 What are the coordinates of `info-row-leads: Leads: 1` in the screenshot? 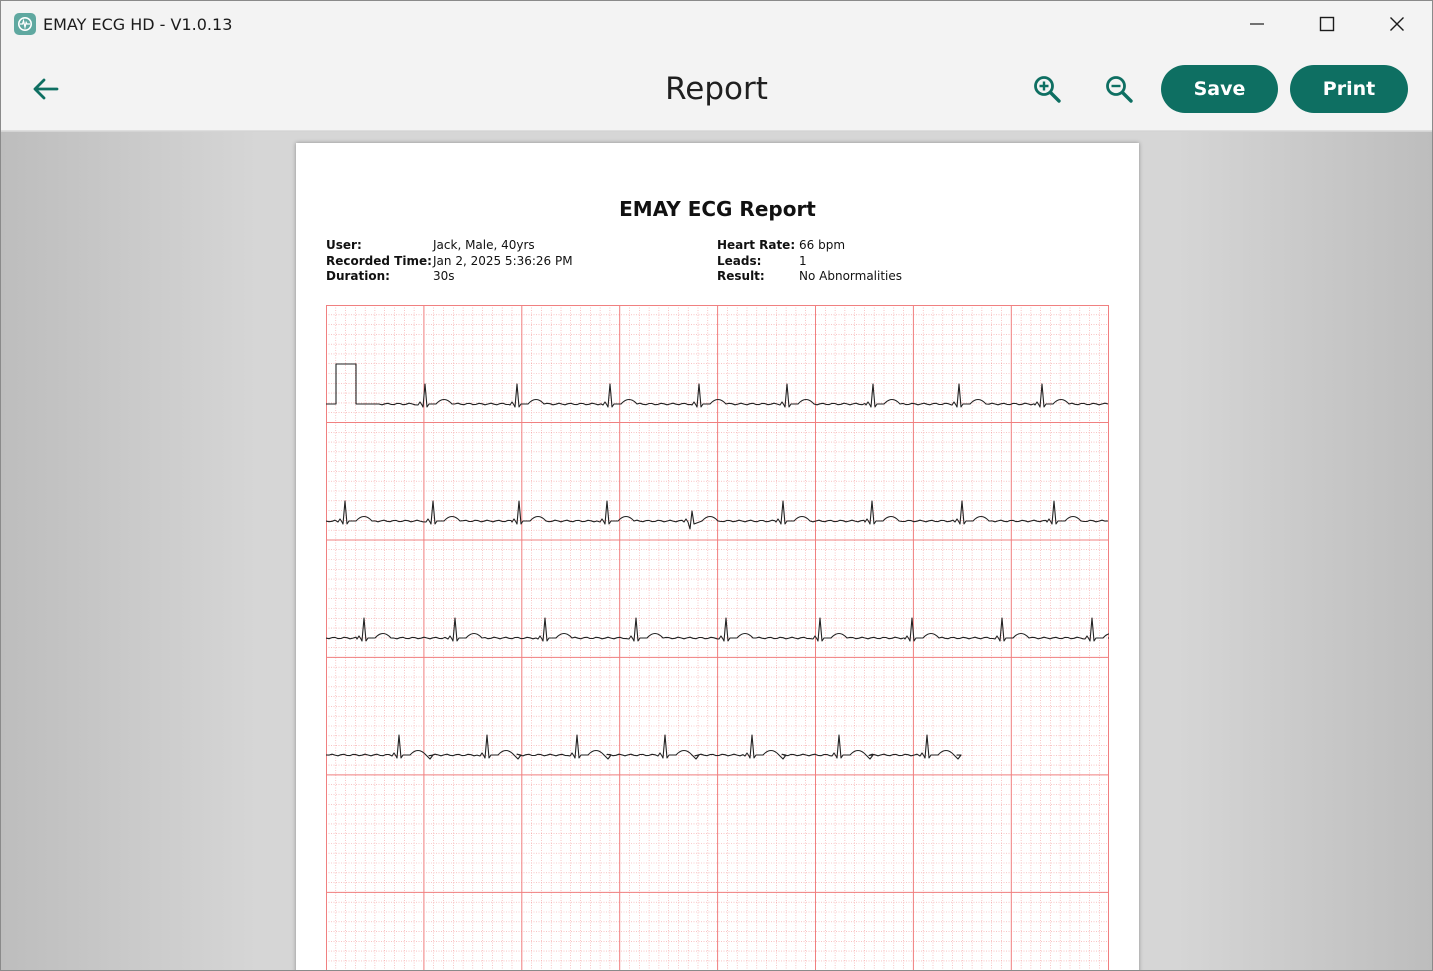 It's located at (809, 262).